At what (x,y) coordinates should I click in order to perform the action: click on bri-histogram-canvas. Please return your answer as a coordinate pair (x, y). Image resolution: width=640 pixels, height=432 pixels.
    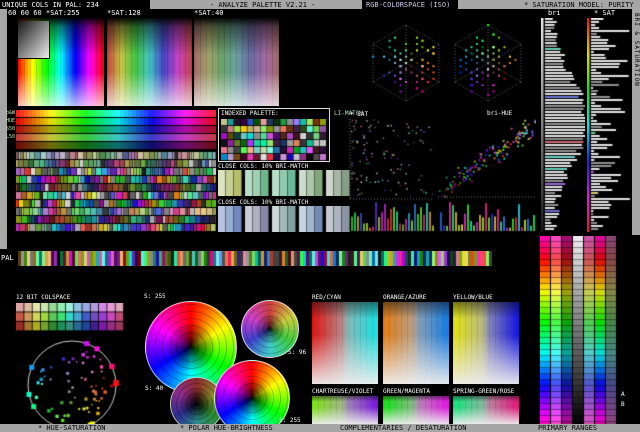
    Looking at the image, I should click on (563, 125).